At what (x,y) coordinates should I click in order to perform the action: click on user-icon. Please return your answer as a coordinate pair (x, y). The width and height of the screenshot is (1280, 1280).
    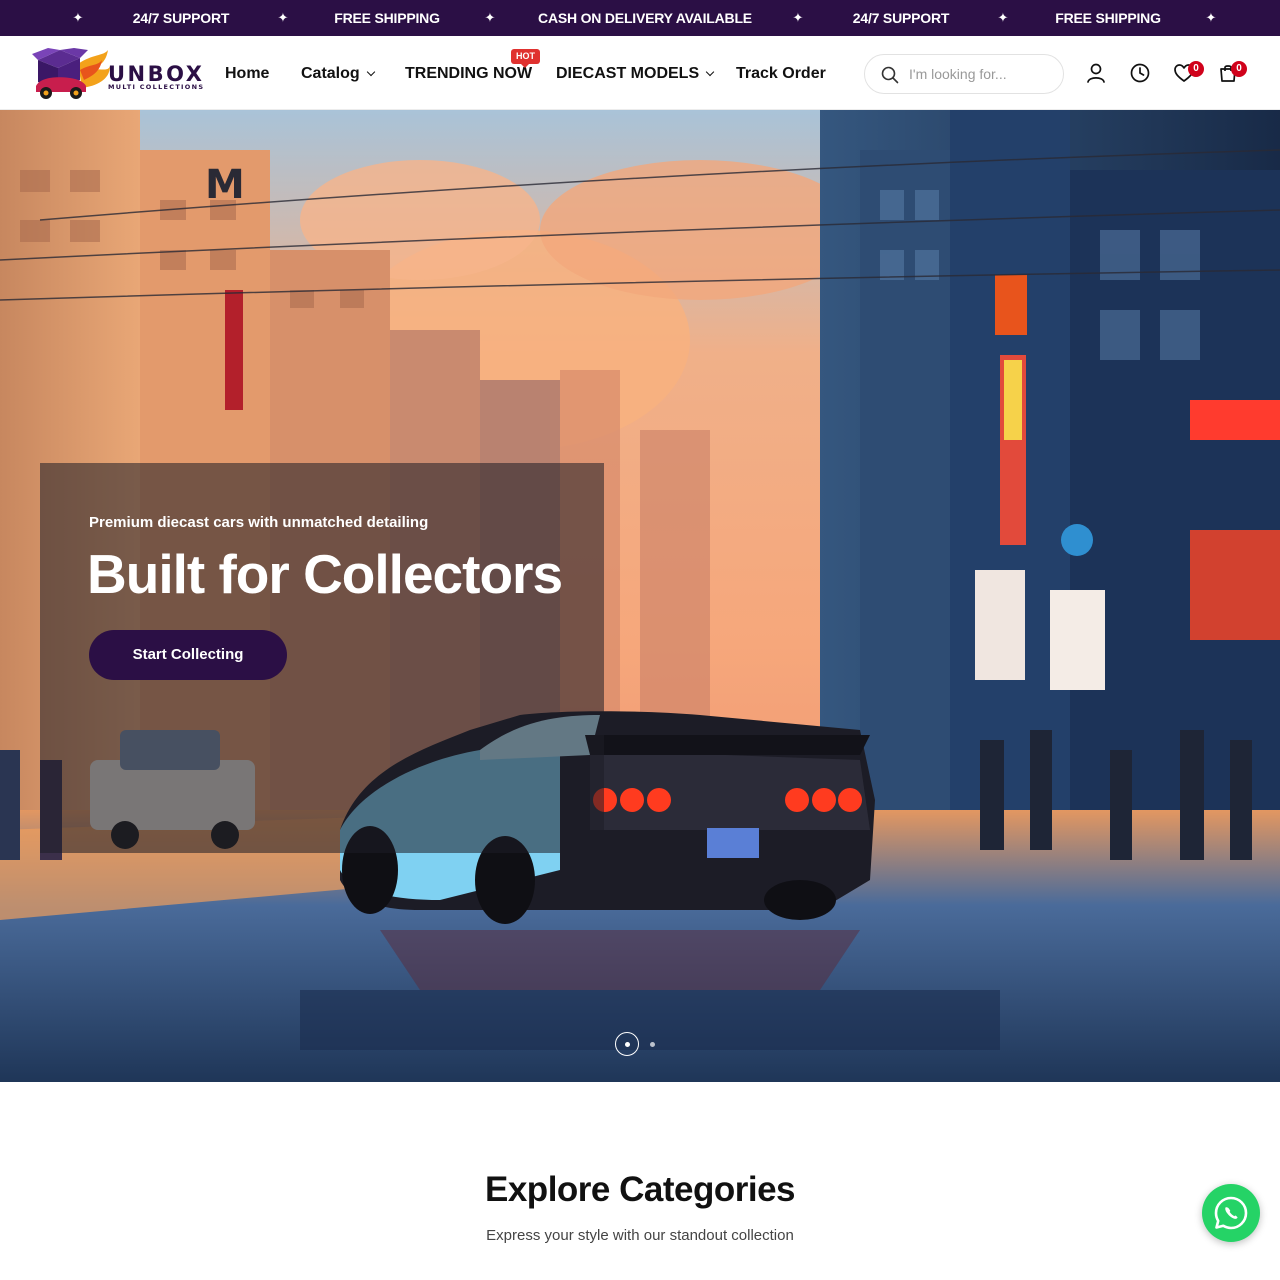
    Looking at the image, I should click on (1096, 73).